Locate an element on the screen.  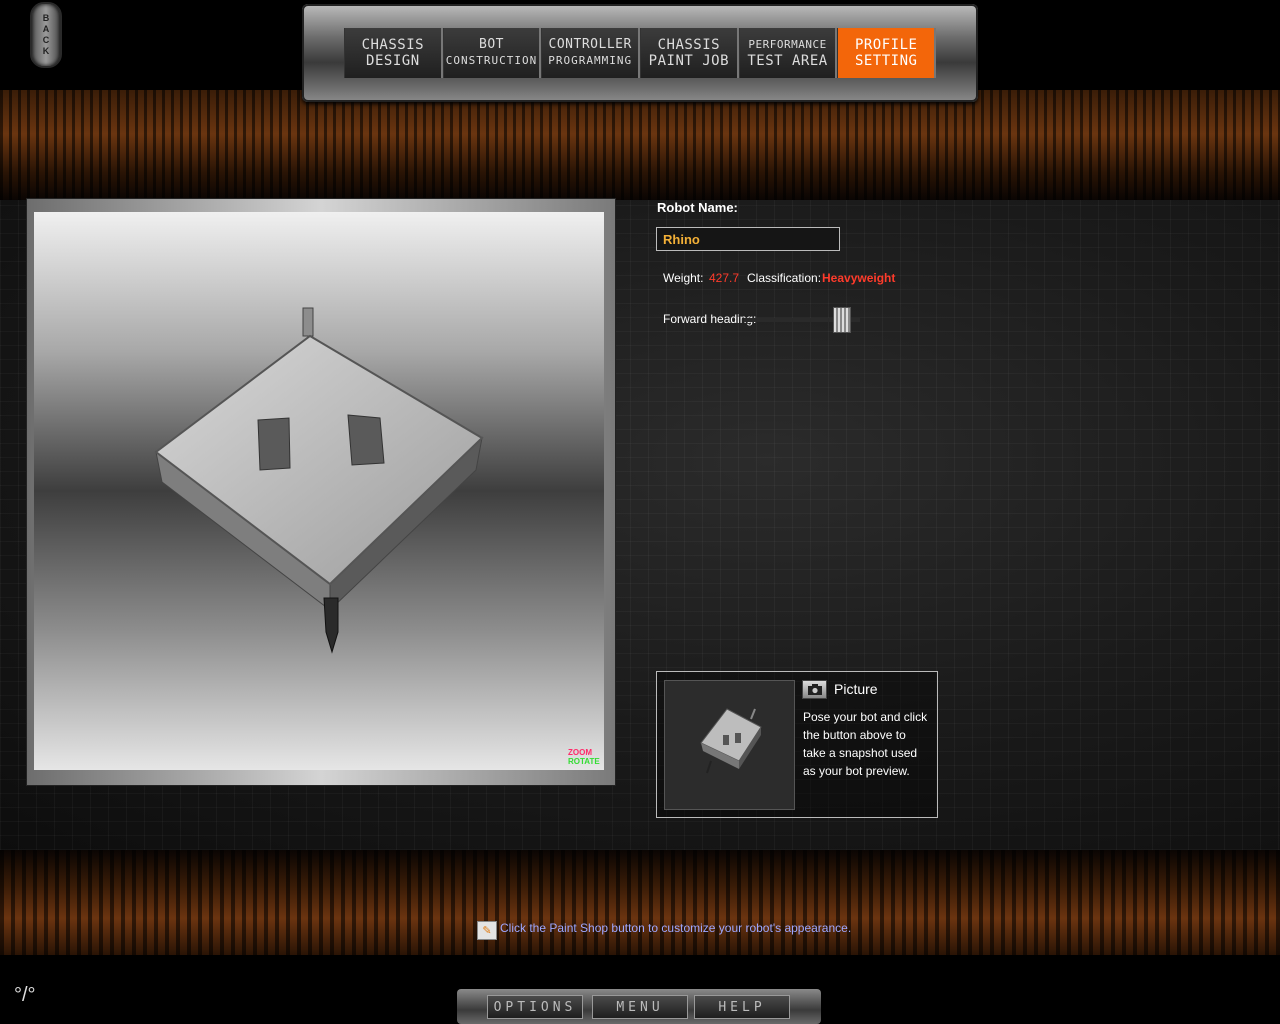
tab-label-line2: PROGRAMMING is located at coordinates (590, 60).